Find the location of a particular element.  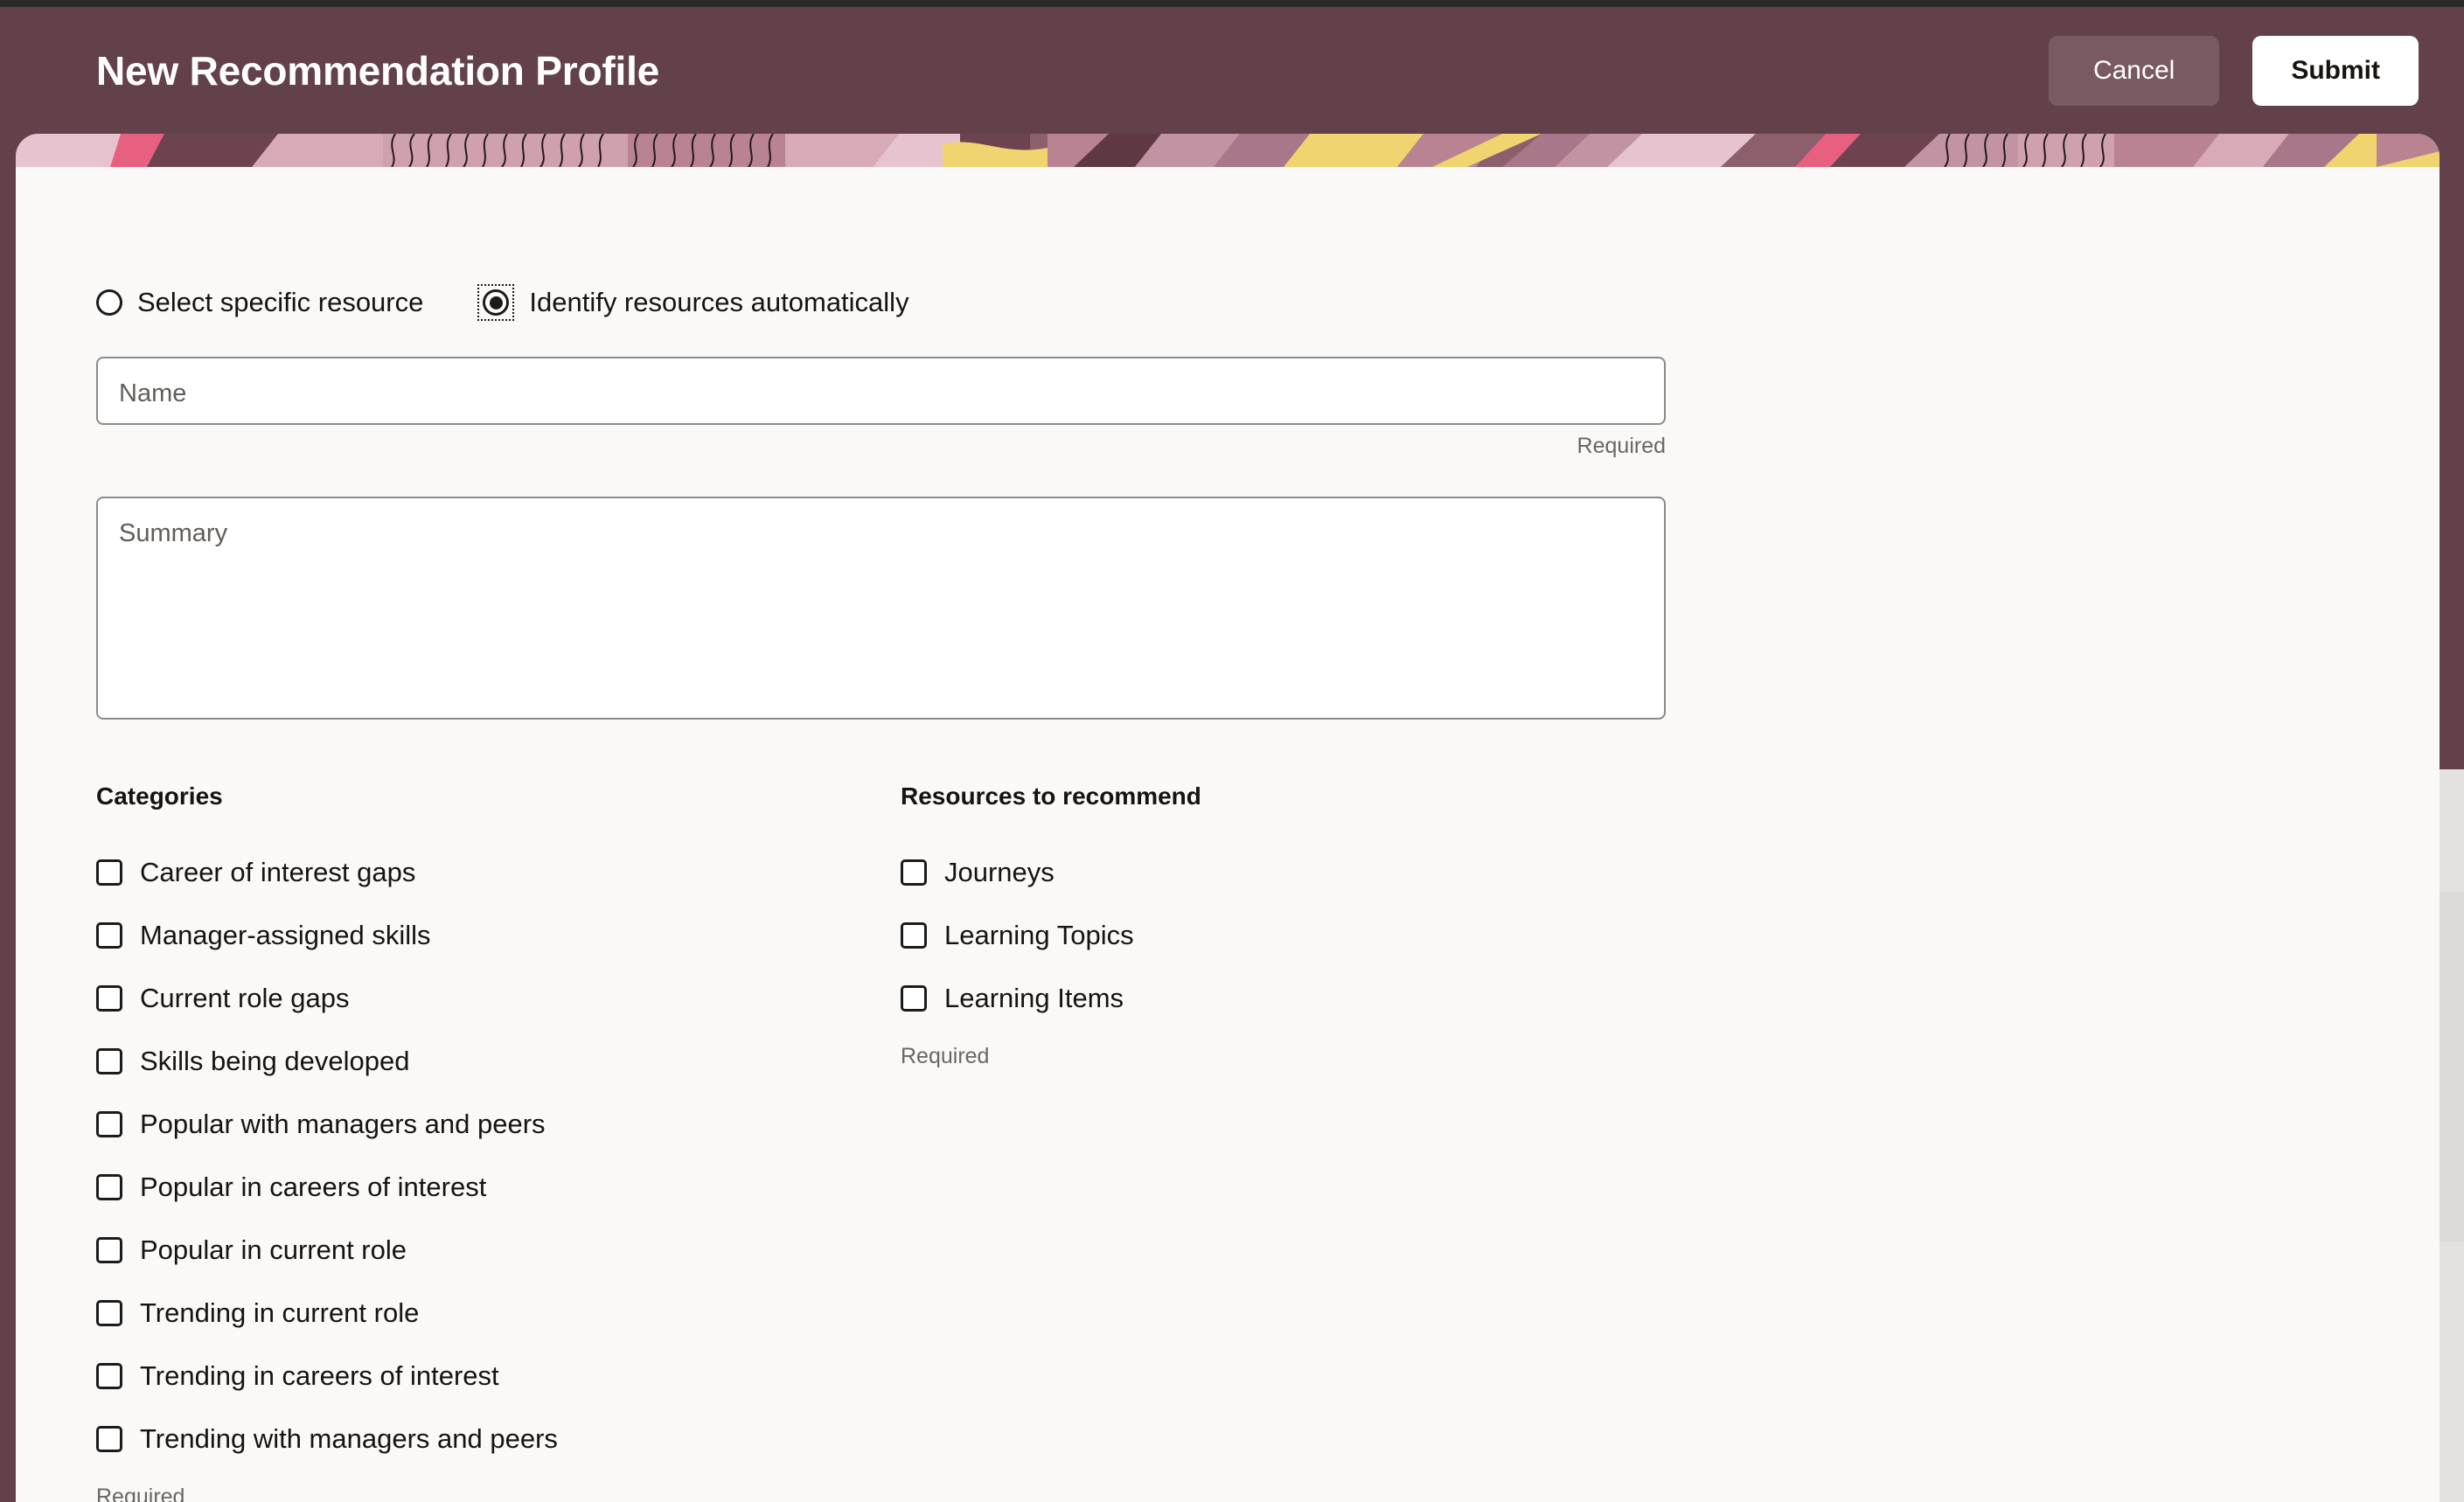

summary-textarea: Summary is located at coordinates (881, 608).